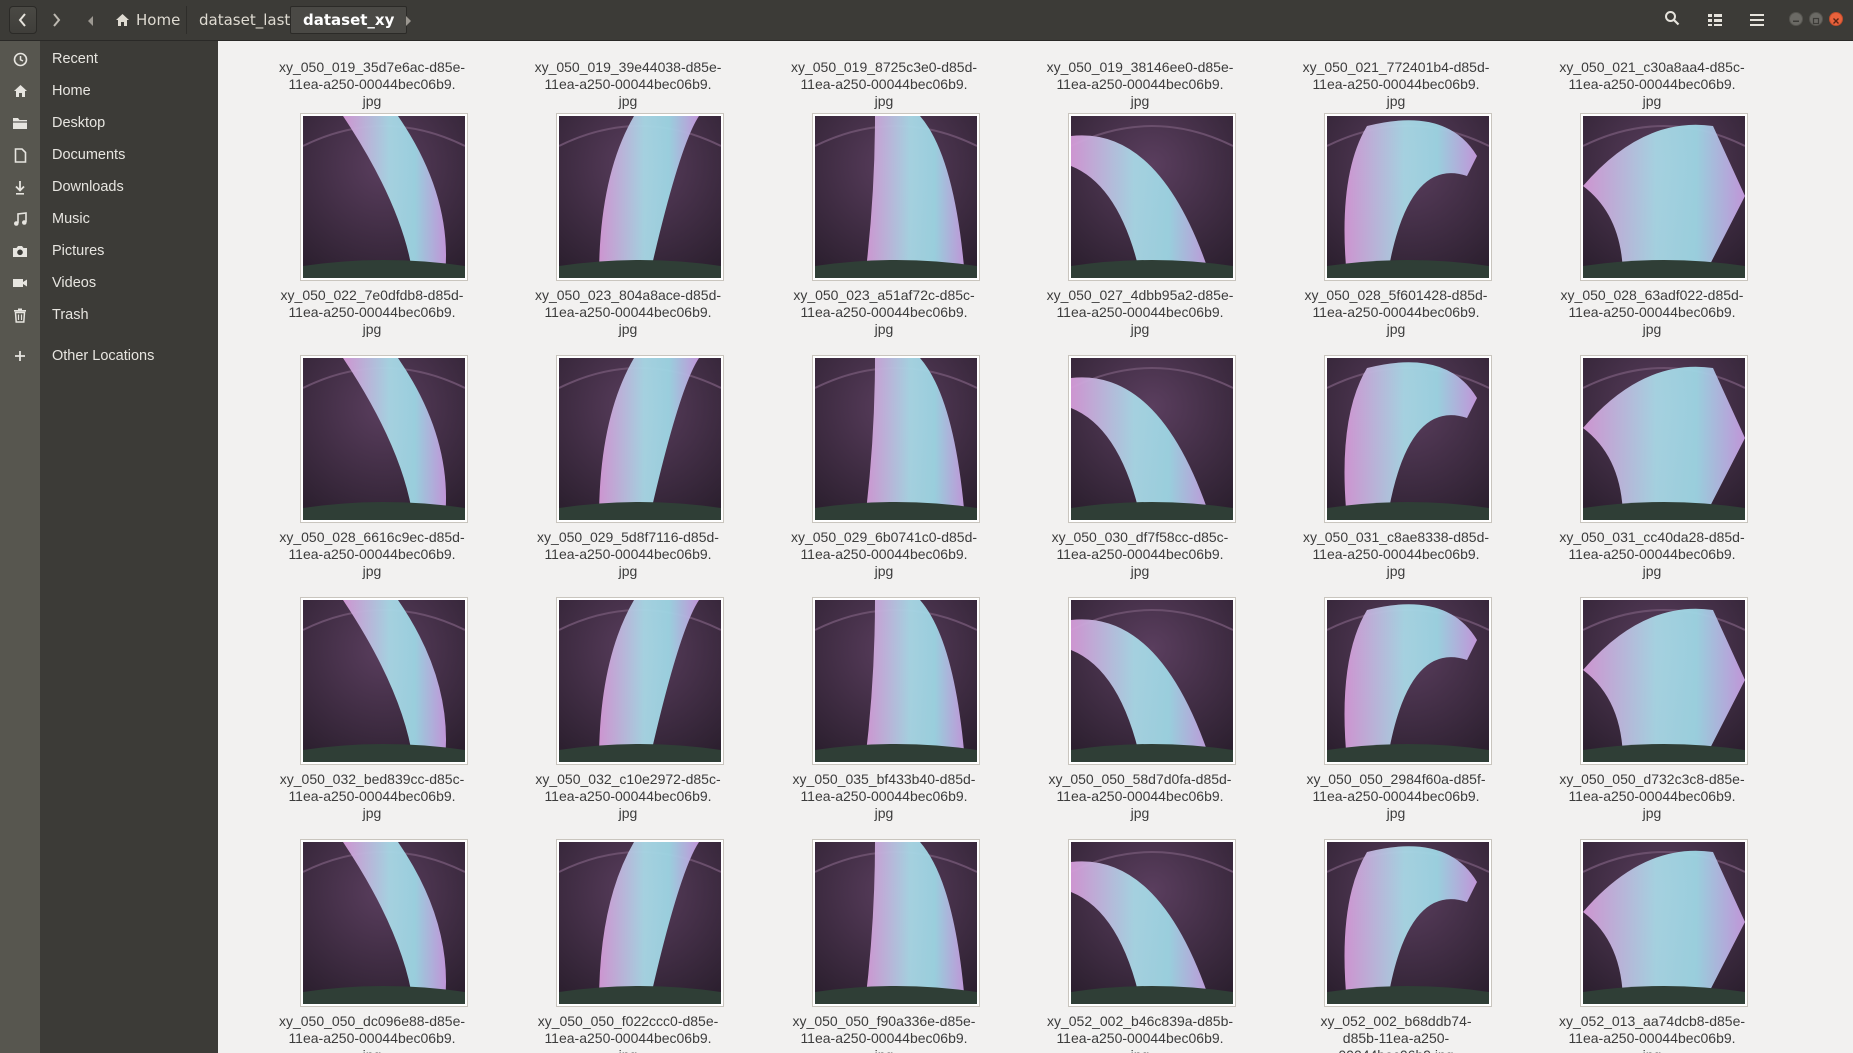 This screenshot has height=1053, width=1853. Describe the element at coordinates (20, 155) in the screenshot. I see `document-icon` at that location.